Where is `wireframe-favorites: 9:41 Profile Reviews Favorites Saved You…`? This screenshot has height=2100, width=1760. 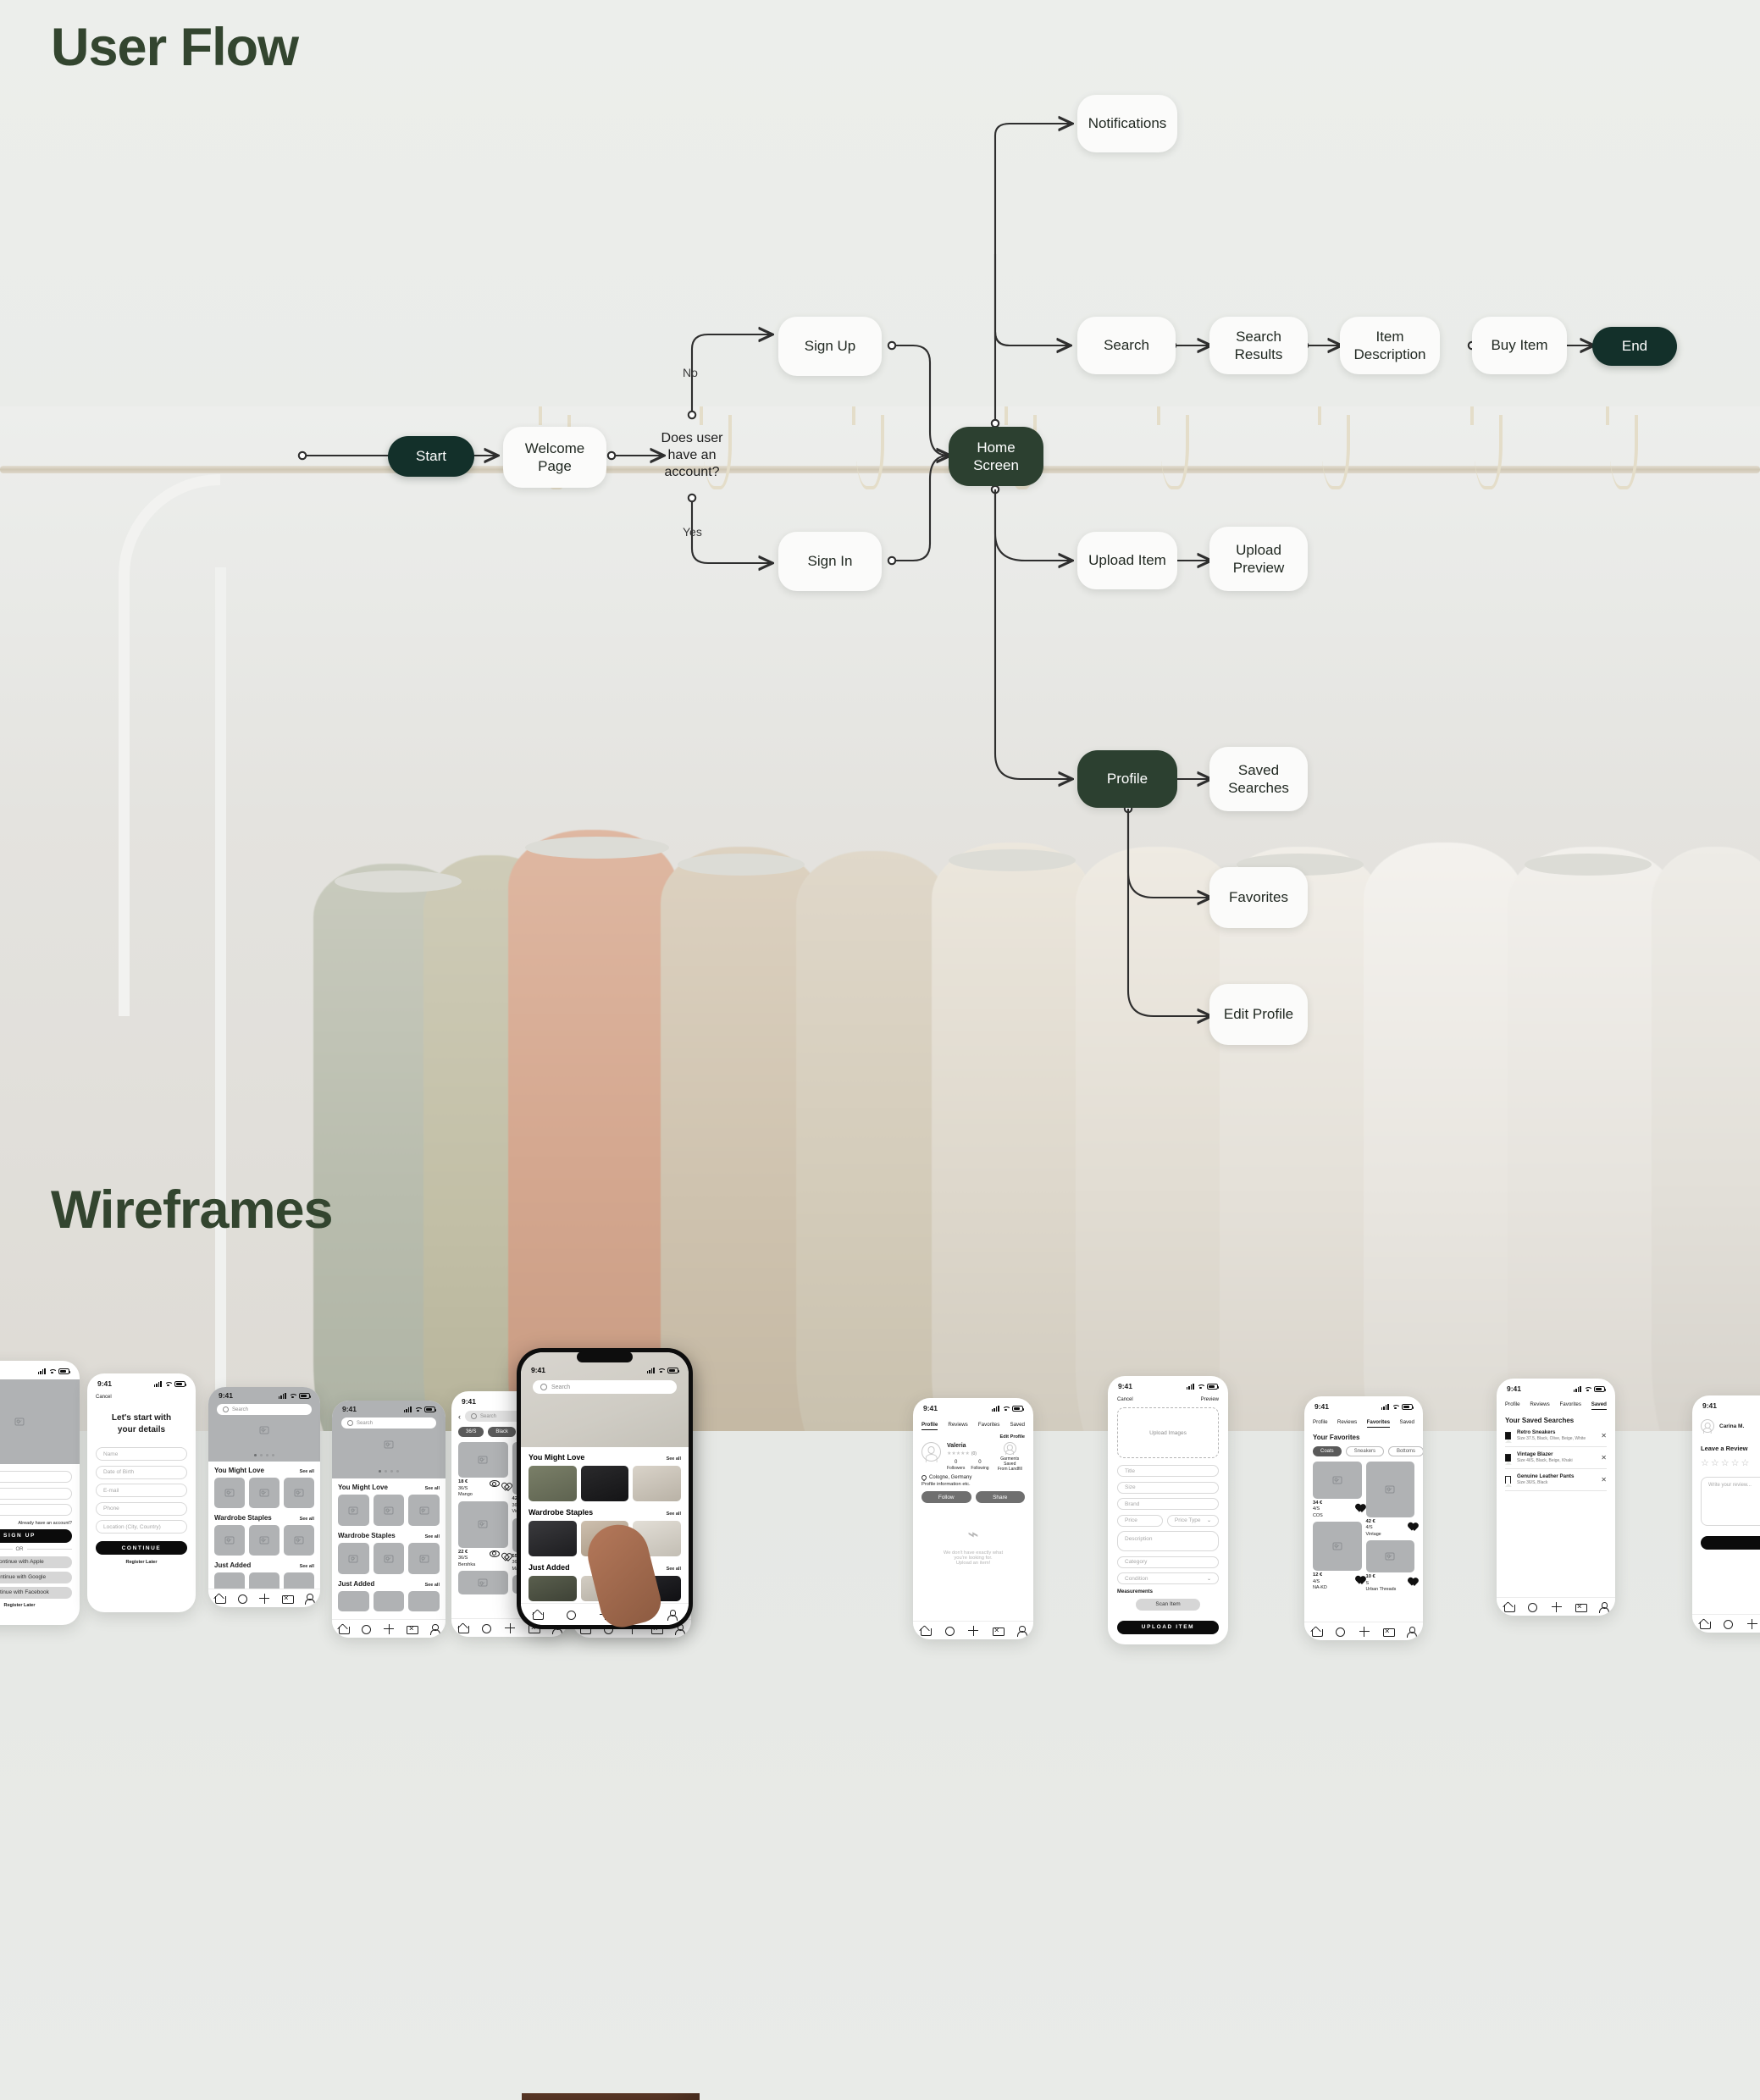
wireframe-favorites: 9:41 Profile Reviews Favorites Saved You… is located at coordinates (1363, 1518).